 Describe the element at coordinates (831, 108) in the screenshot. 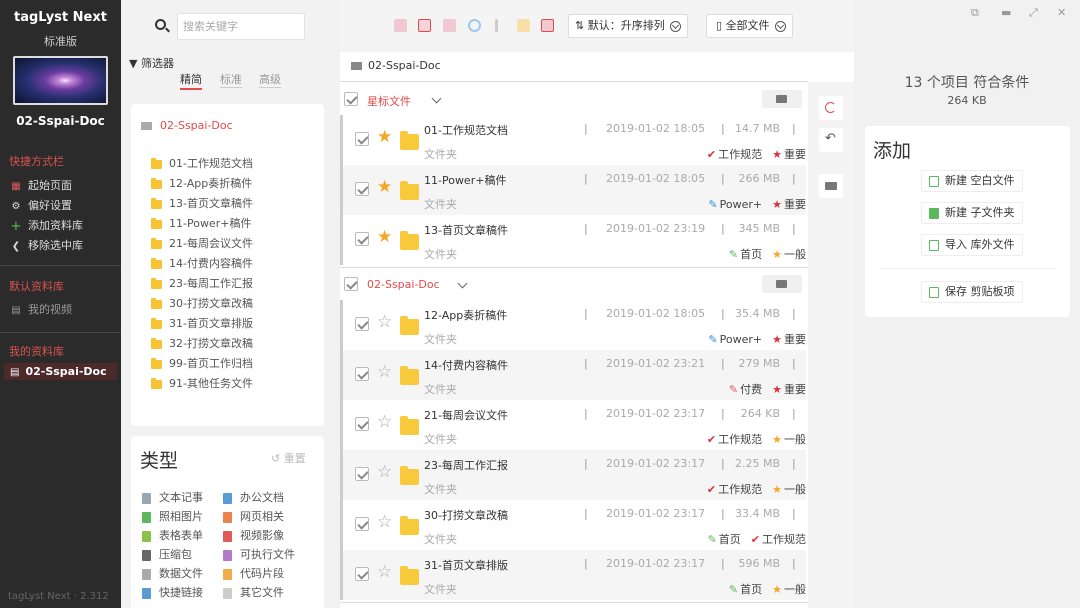

I see `loading-button` at that location.